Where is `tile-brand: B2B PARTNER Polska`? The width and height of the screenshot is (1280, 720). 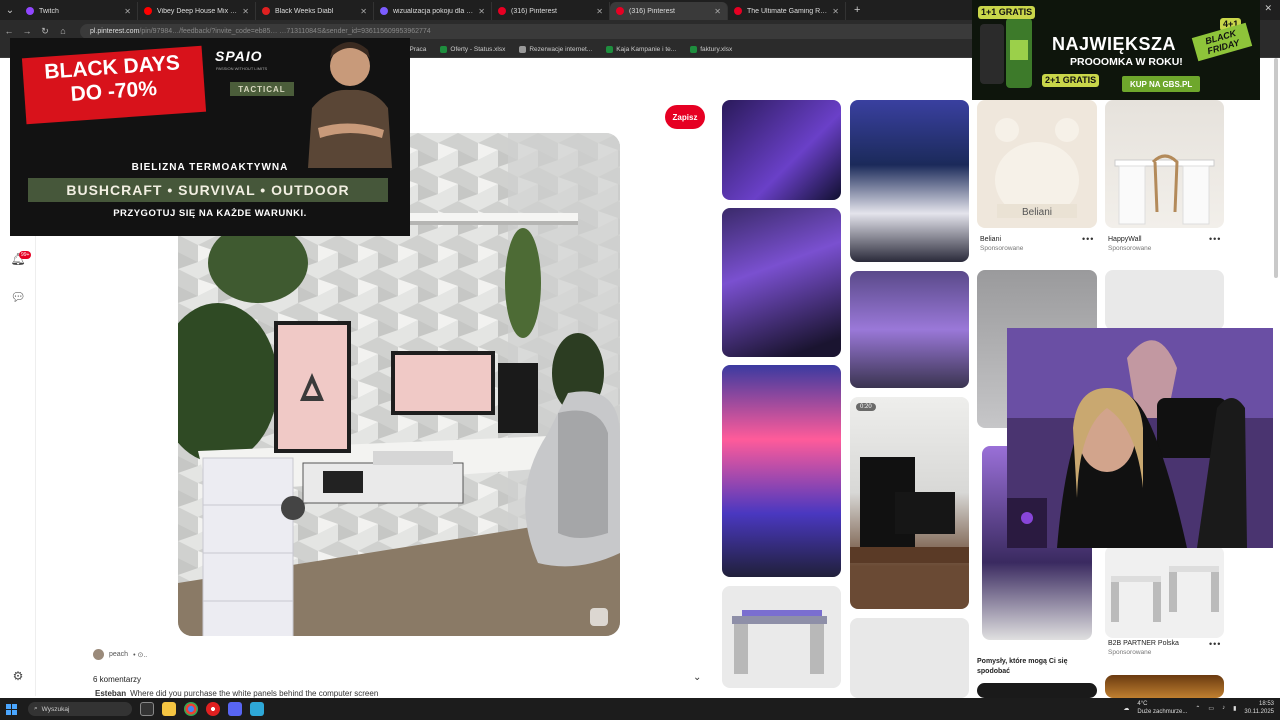 tile-brand: B2B PARTNER Polska is located at coordinates (1143, 643).